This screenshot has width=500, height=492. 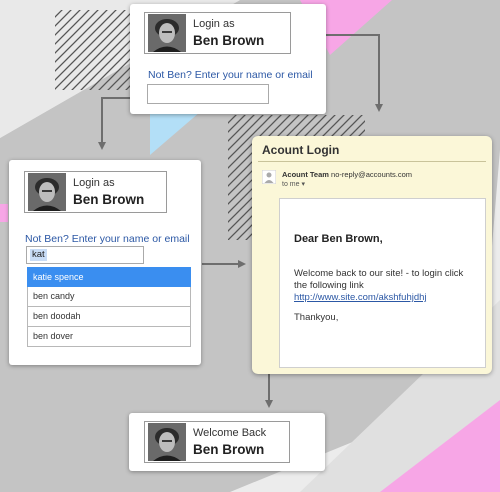 I want to click on name-email-input, so click(x=208, y=94).